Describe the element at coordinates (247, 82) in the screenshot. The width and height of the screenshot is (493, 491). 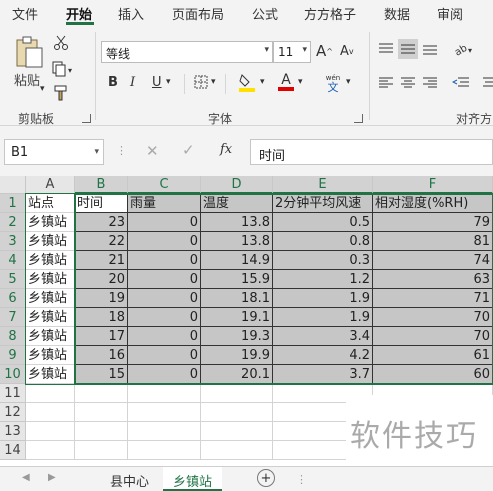
I see `fill-color-icon` at that location.